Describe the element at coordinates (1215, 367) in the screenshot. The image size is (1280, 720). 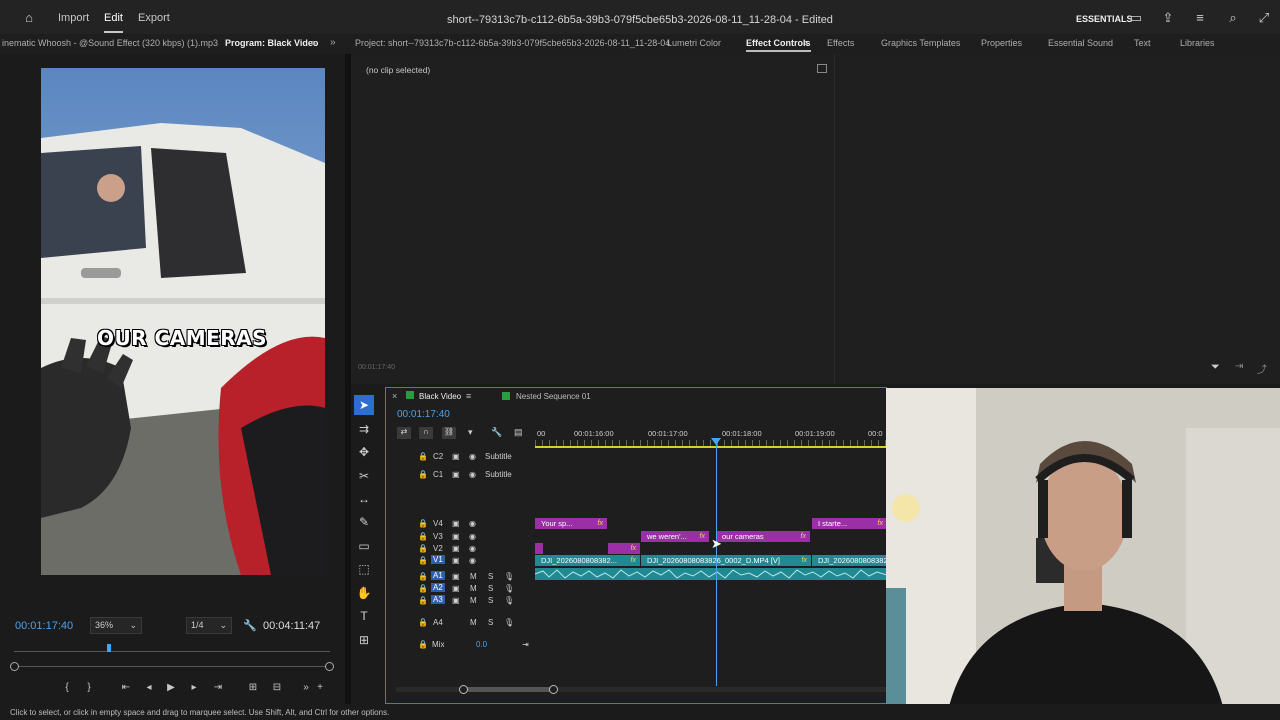
I see `filter-icon: ⏷` at that location.